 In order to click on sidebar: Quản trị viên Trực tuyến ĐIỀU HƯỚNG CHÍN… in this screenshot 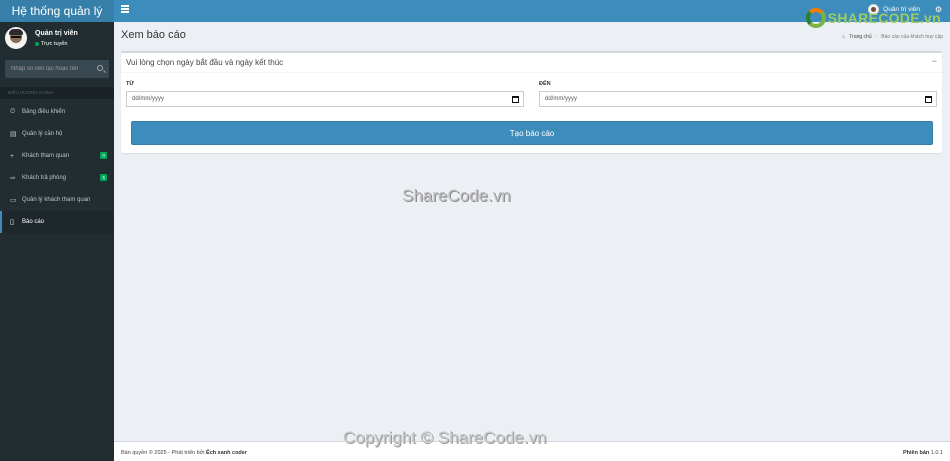, I will do `click(57, 241)`.